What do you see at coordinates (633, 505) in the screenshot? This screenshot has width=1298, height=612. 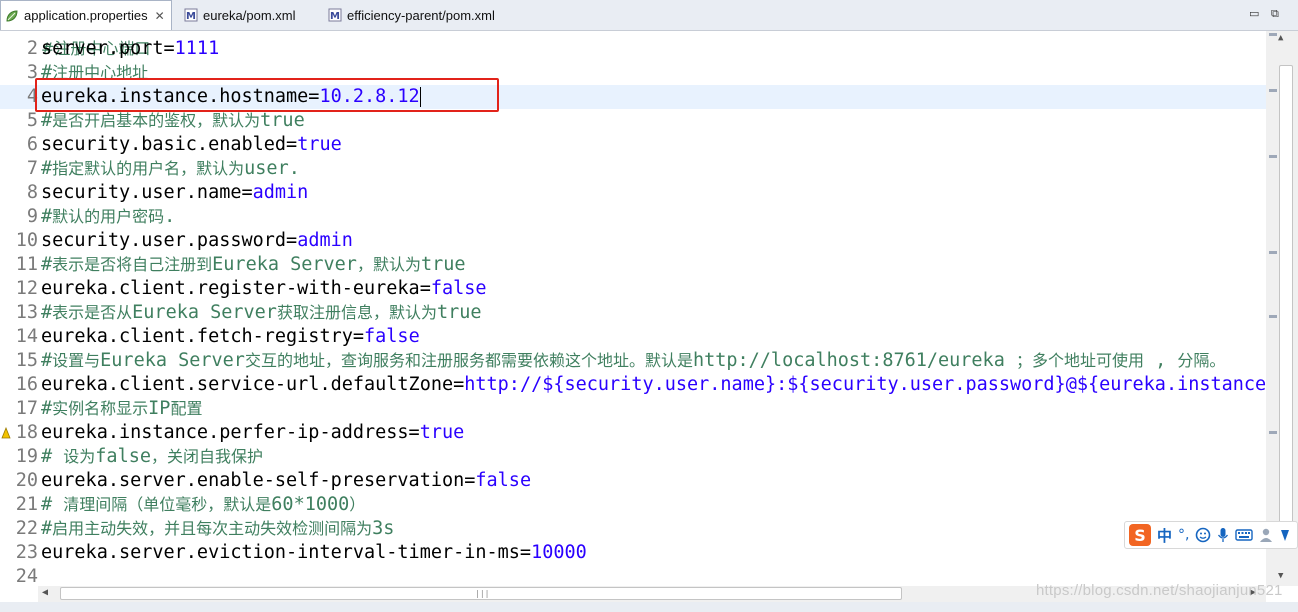 I see `code-line: 21 # 清理间隔（单位毫秒，默认是60*1000）` at bounding box center [633, 505].